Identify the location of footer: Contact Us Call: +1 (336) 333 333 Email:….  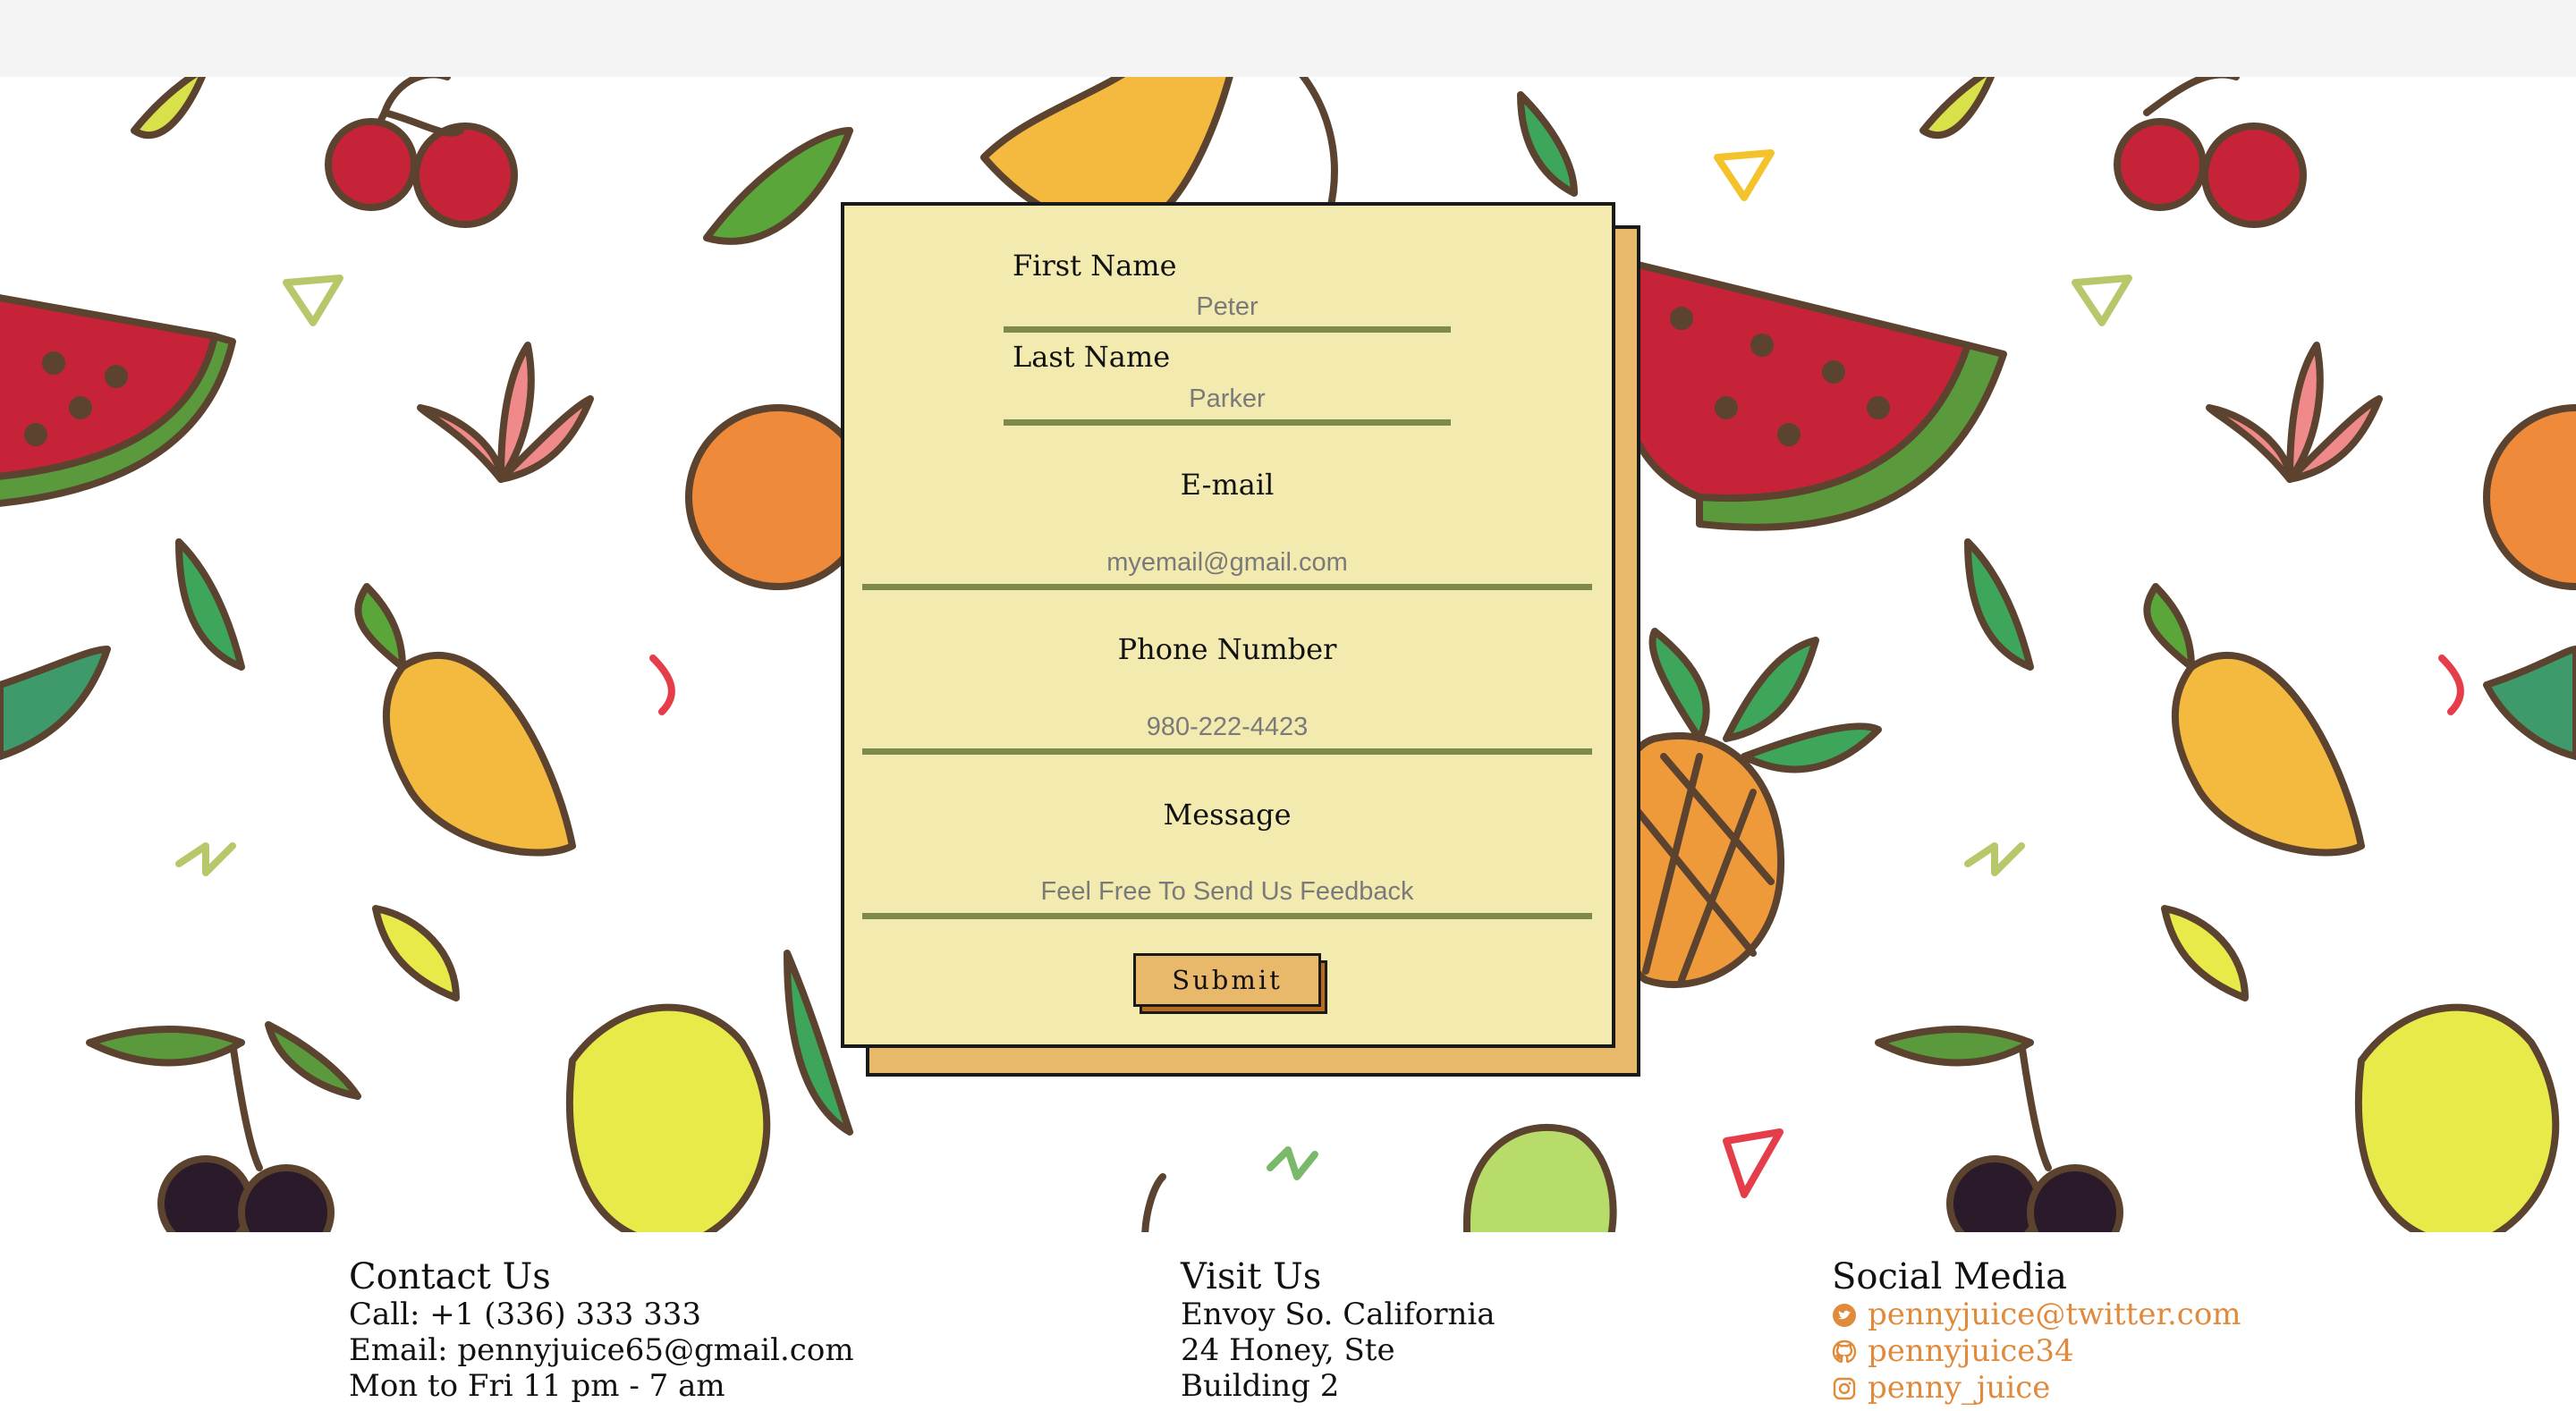
(1288, 1322).